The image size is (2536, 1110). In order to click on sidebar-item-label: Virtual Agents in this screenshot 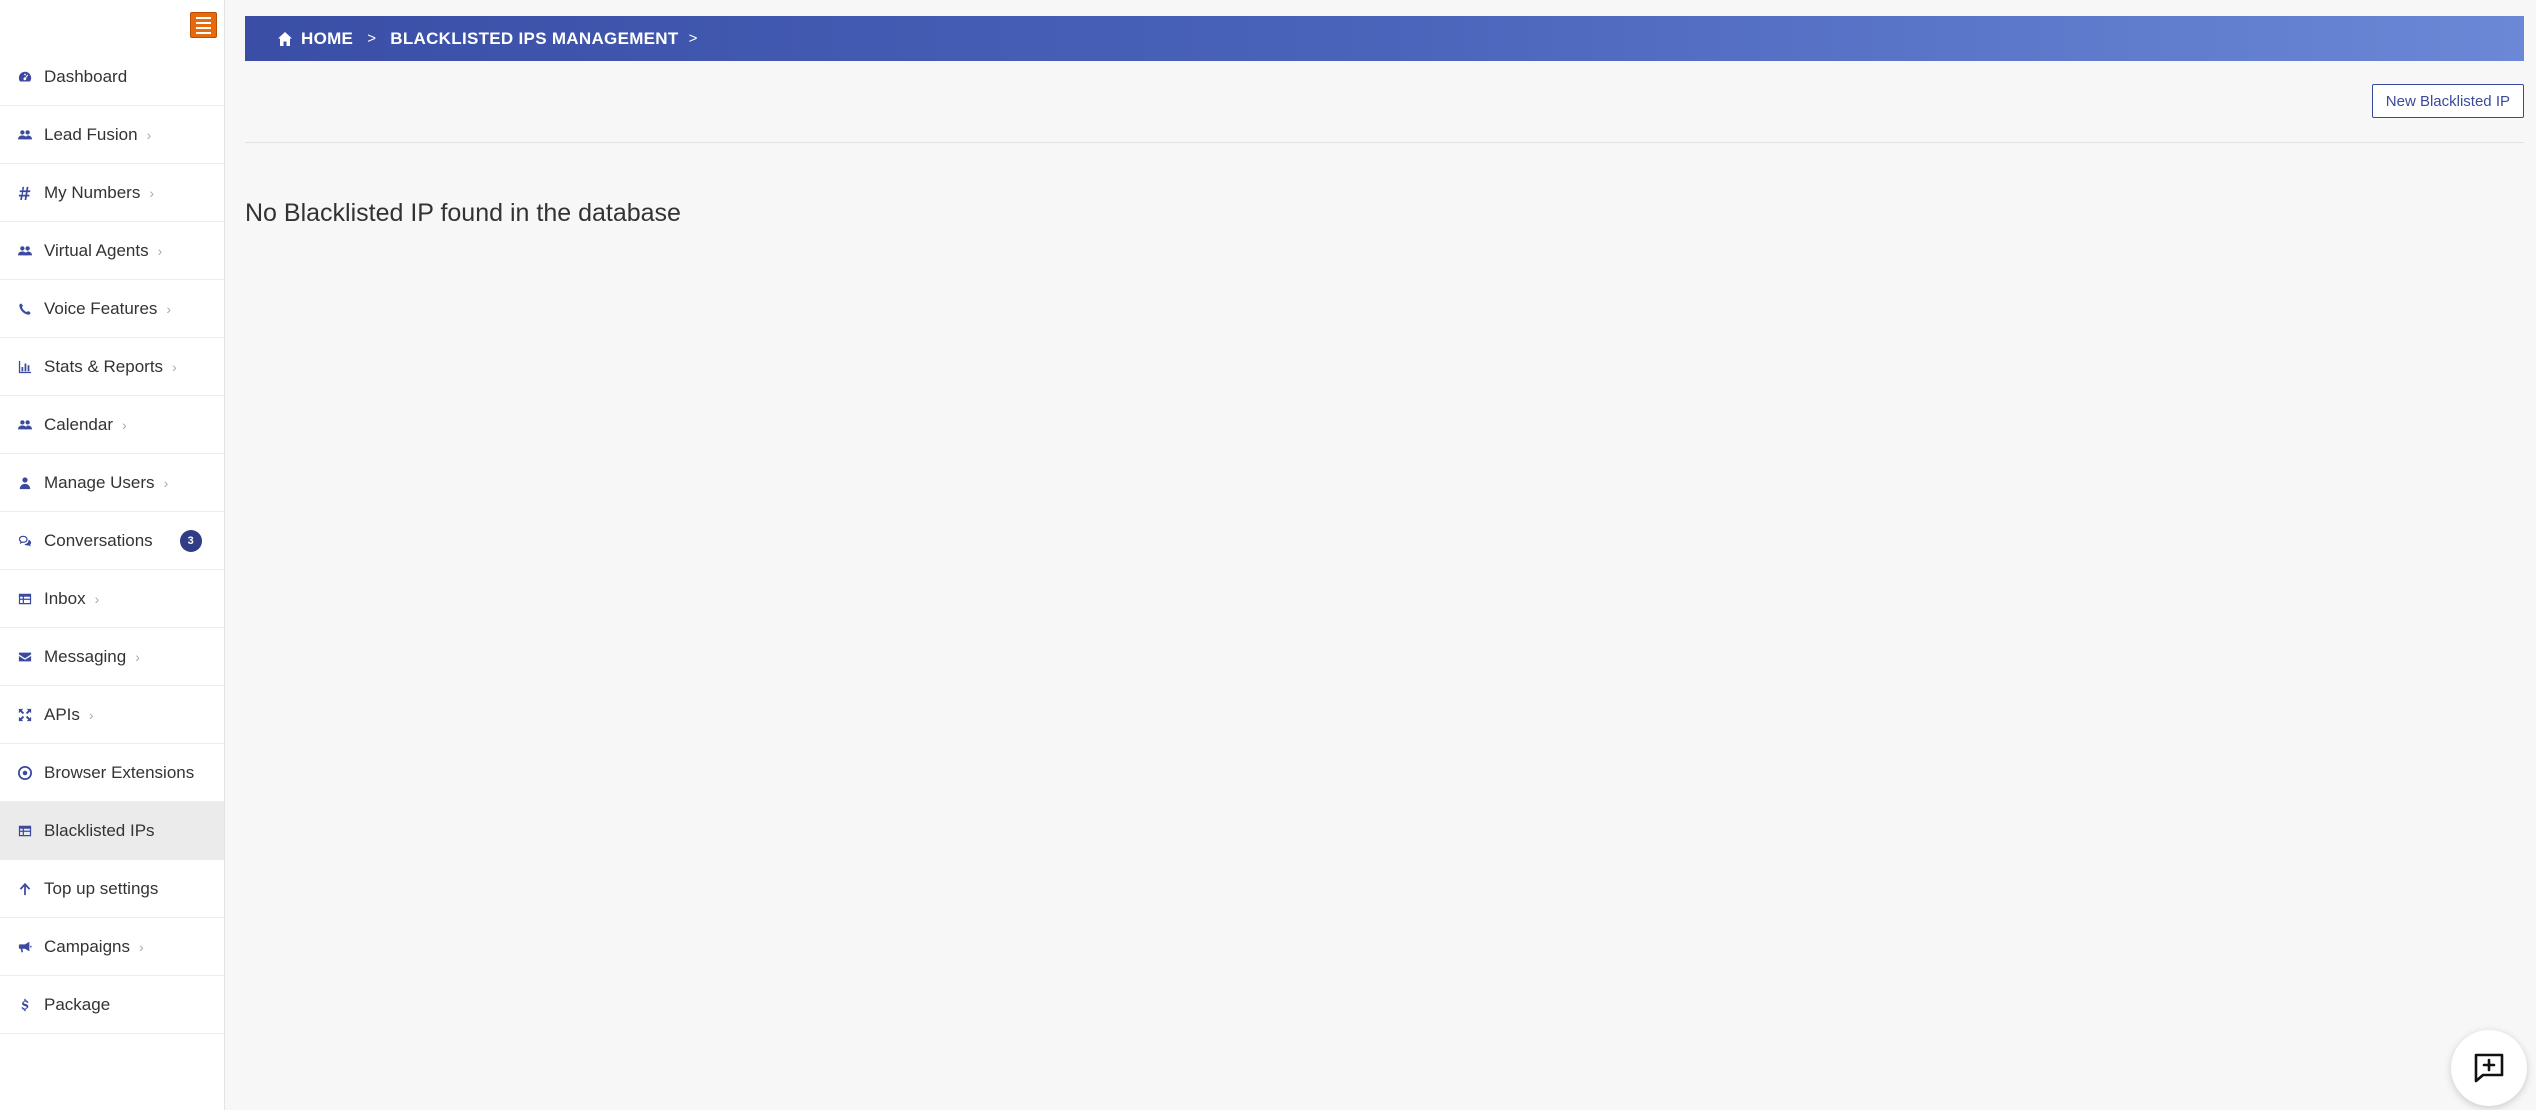, I will do `click(96, 250)`.